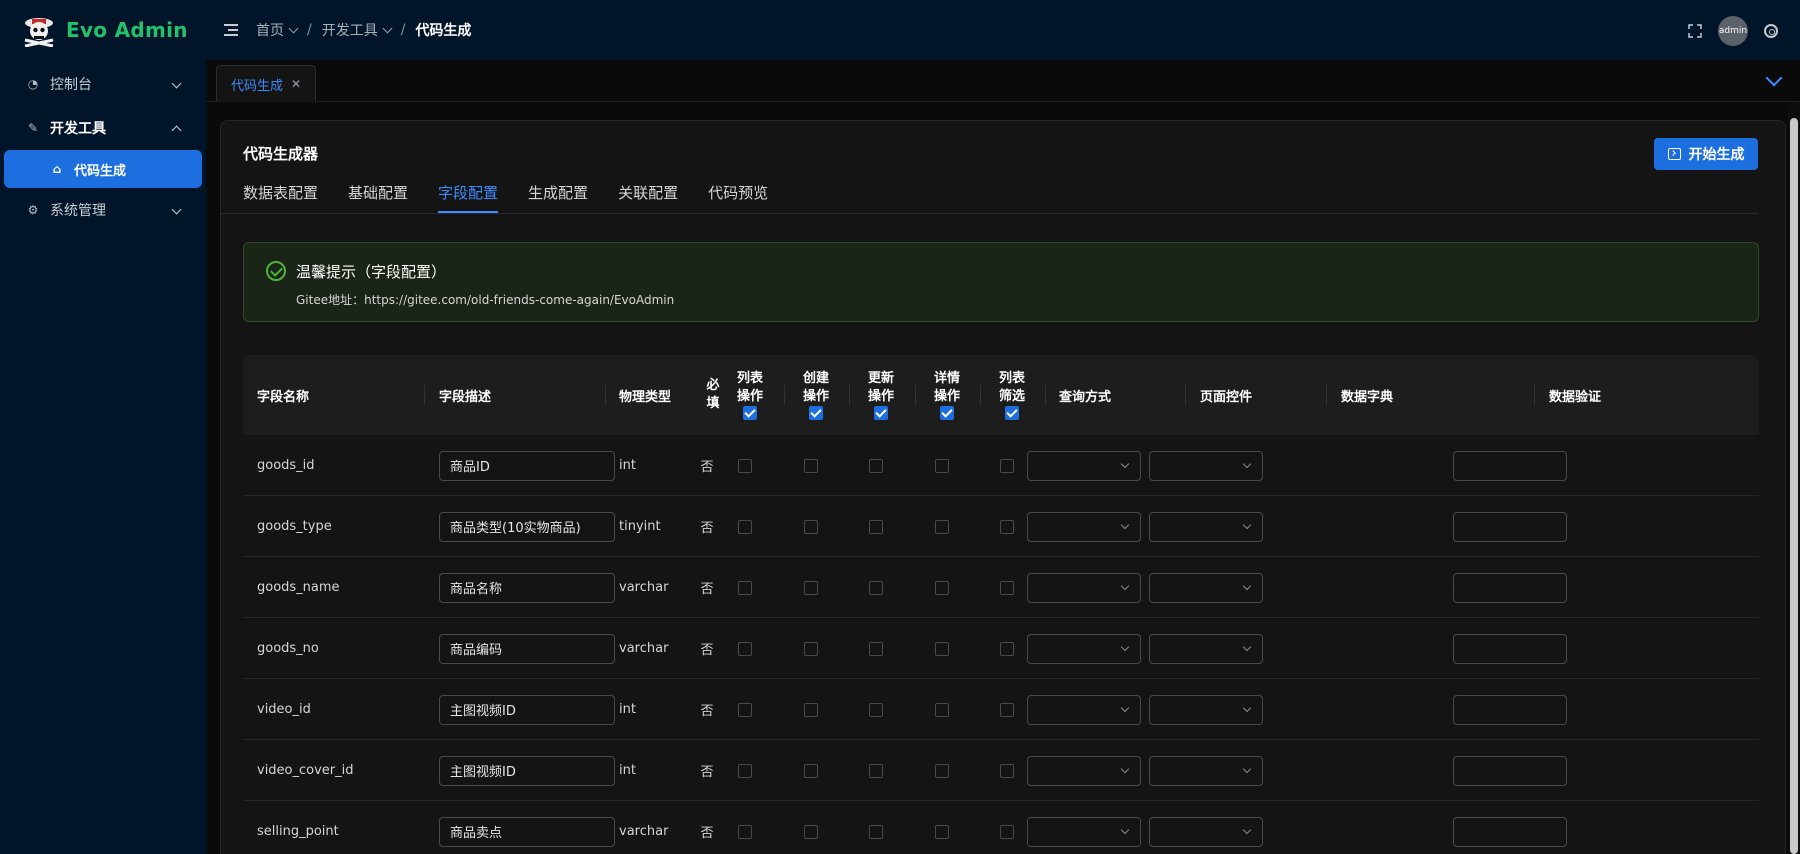  What do you see at coordinates (231, 30) in the screenshot?
I see `menu-collapse-icon` at bounding box center [231, 30].